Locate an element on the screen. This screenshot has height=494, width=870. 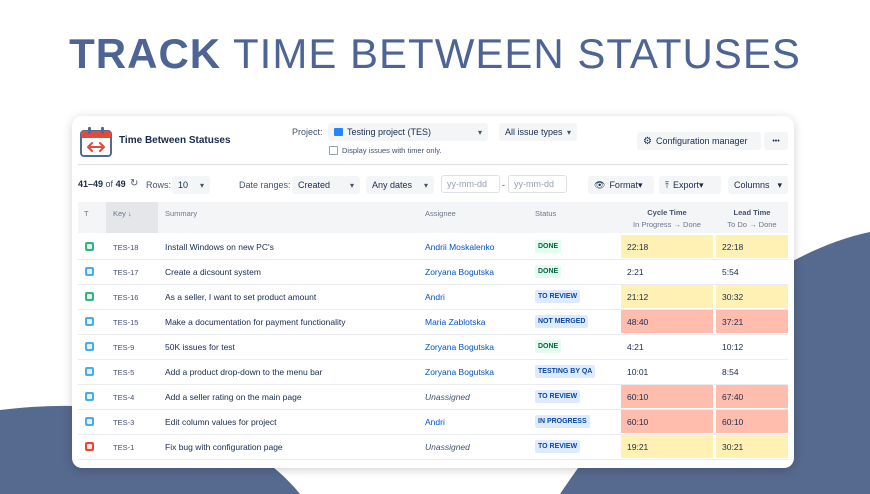
rows-select-value: 10 is located at coordinates (183, 185).